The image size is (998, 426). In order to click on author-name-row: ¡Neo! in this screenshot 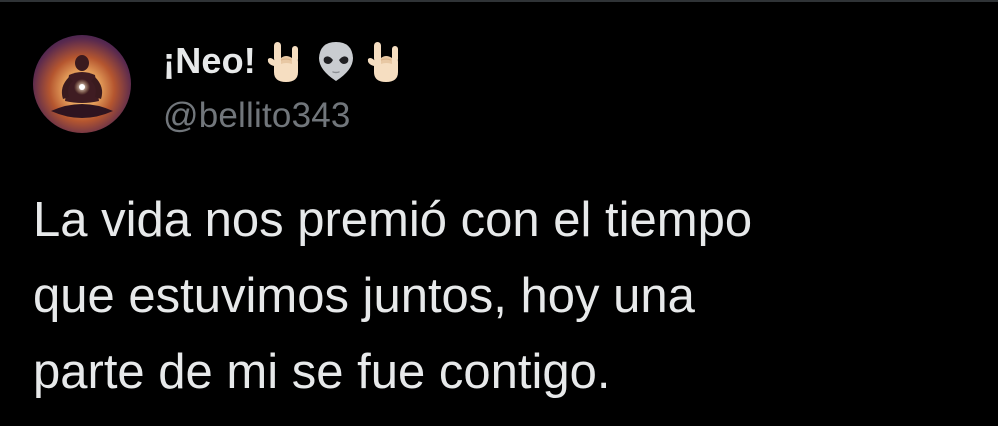, I will do `click(285, 61)`.